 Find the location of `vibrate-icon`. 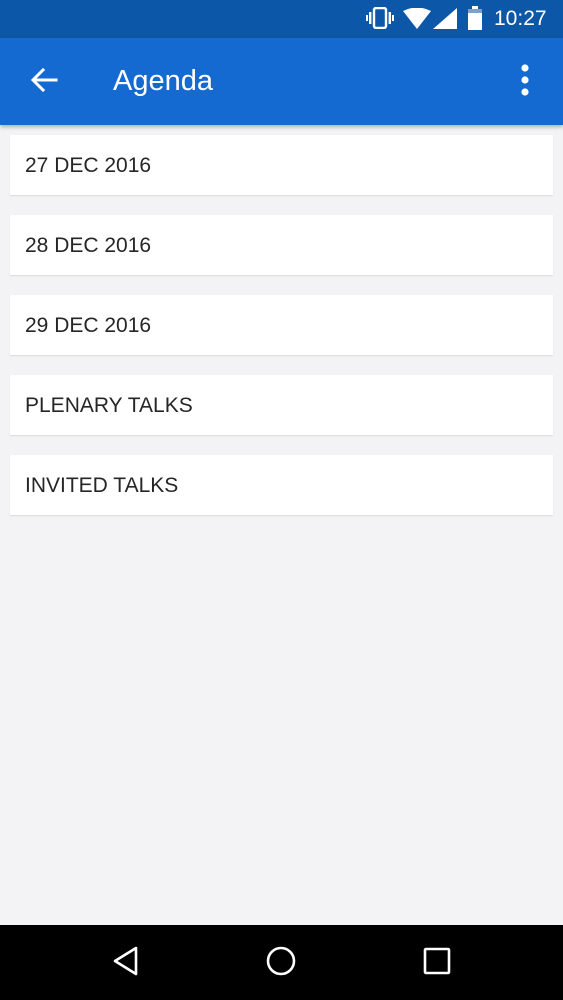

vibrate-icon is located at coordinates (380, 20).